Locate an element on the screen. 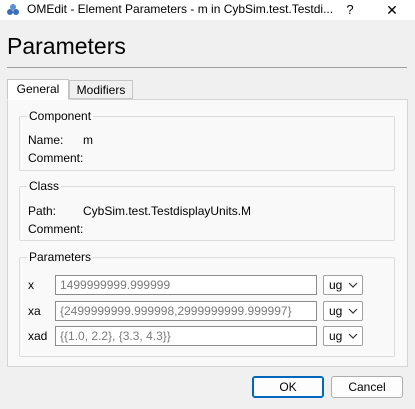 This screenshot has width=415, height=409. component-comment-label: Comment: is located at coordinates (56, 158).